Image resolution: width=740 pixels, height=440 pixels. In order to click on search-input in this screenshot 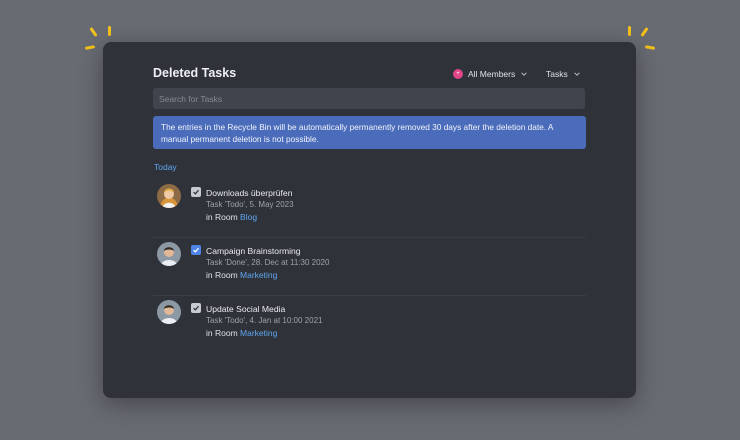, I will do `click(369, 98)`.